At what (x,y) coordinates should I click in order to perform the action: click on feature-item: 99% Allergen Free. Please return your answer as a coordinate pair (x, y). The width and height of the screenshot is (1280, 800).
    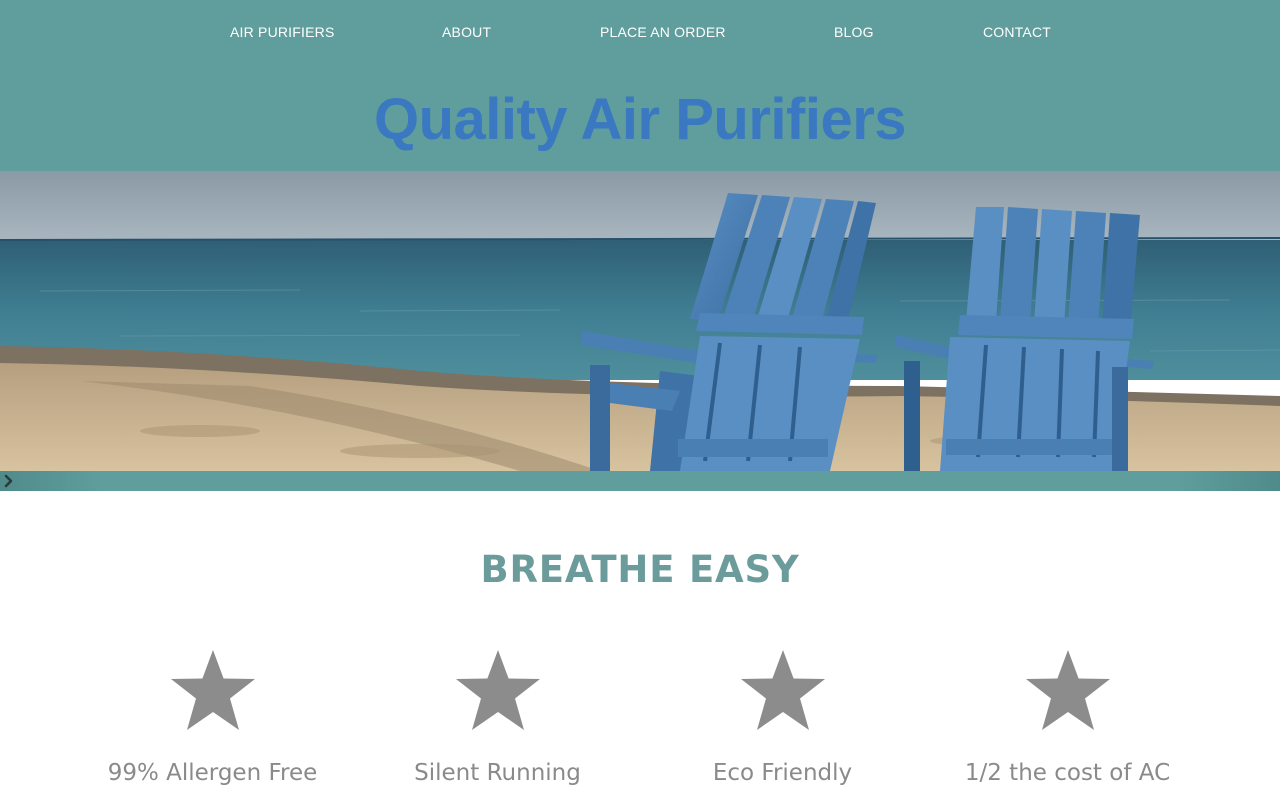
    Looking at the image, I should click on (212, 717).